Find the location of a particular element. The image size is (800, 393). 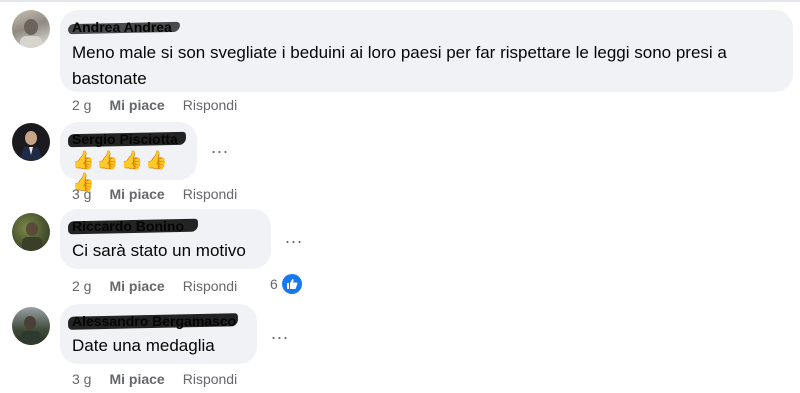

reaction-summary: 6 is located at coordinates (286, 284).